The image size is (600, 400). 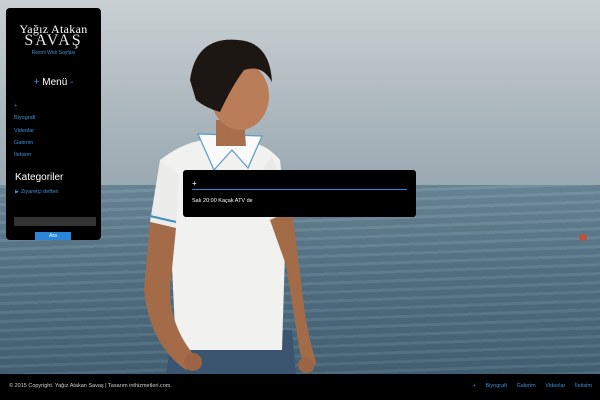 I want to click on post-divider, so click(x=299, y=189).